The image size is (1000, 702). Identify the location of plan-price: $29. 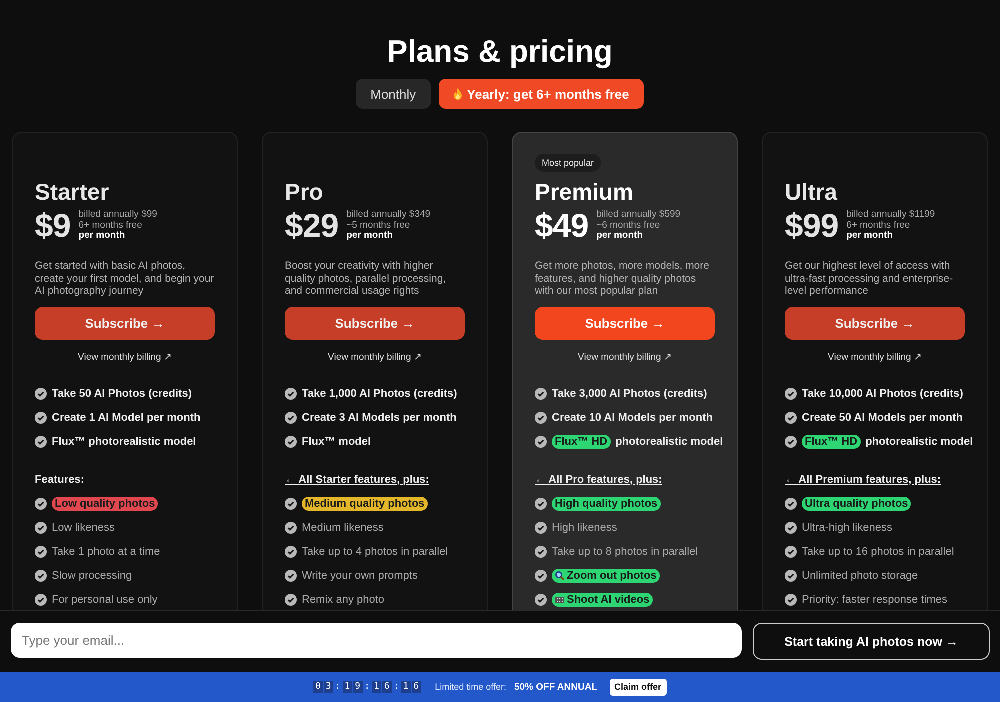
(312, 226).